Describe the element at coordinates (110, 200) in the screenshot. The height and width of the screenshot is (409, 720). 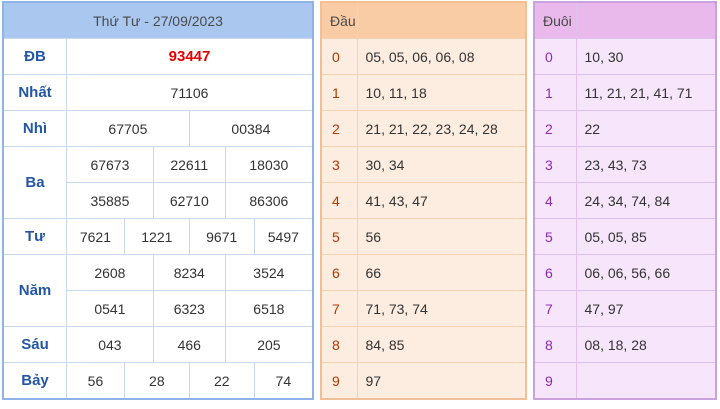
I see `prize-value: 35885` at that location.